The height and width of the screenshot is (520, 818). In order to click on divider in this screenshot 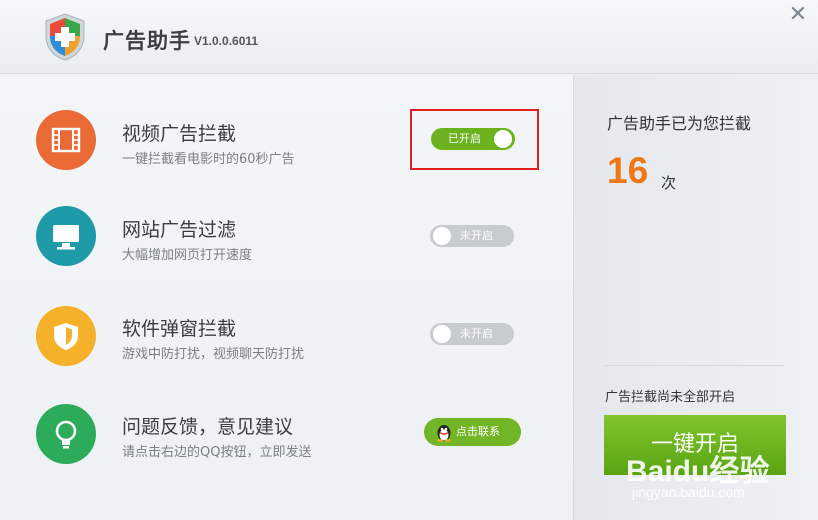, I will do `click(694, 365)`.